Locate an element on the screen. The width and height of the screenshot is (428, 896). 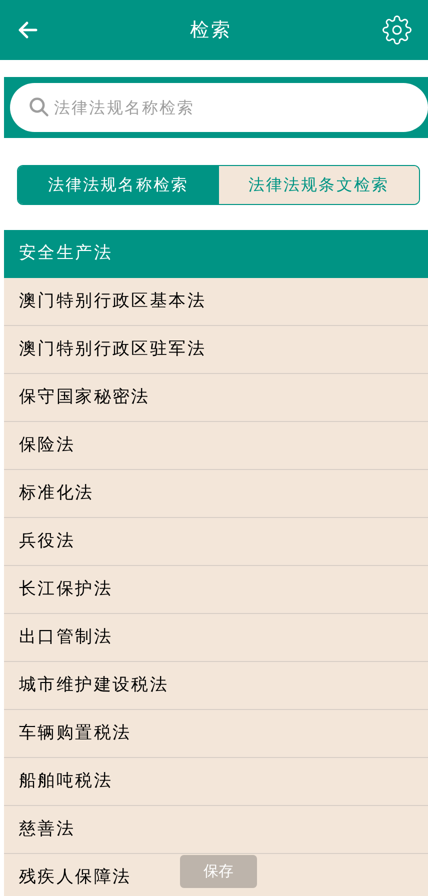
law-list-item: 保守国家秘密法 is located at coordinates (216, 398).